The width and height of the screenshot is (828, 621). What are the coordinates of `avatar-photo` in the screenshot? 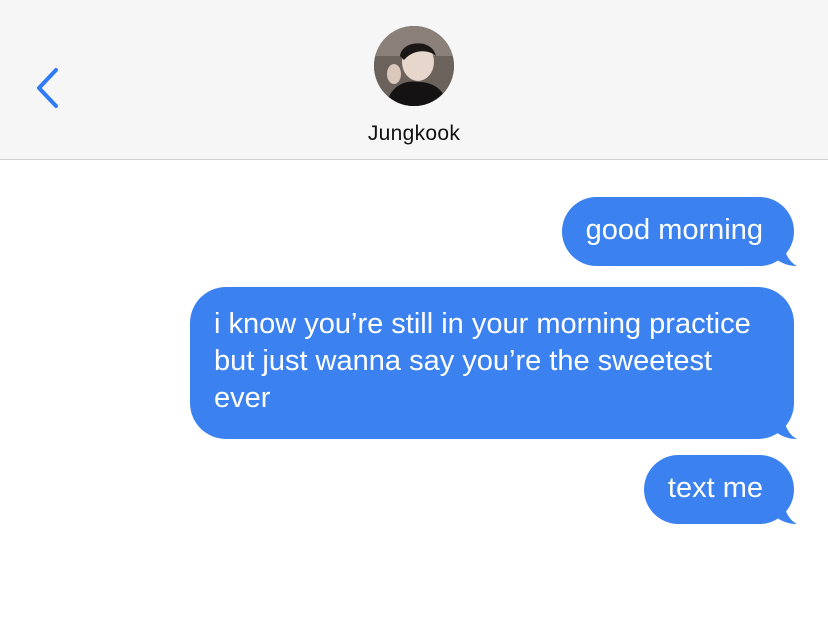 It's located at (414, 66).